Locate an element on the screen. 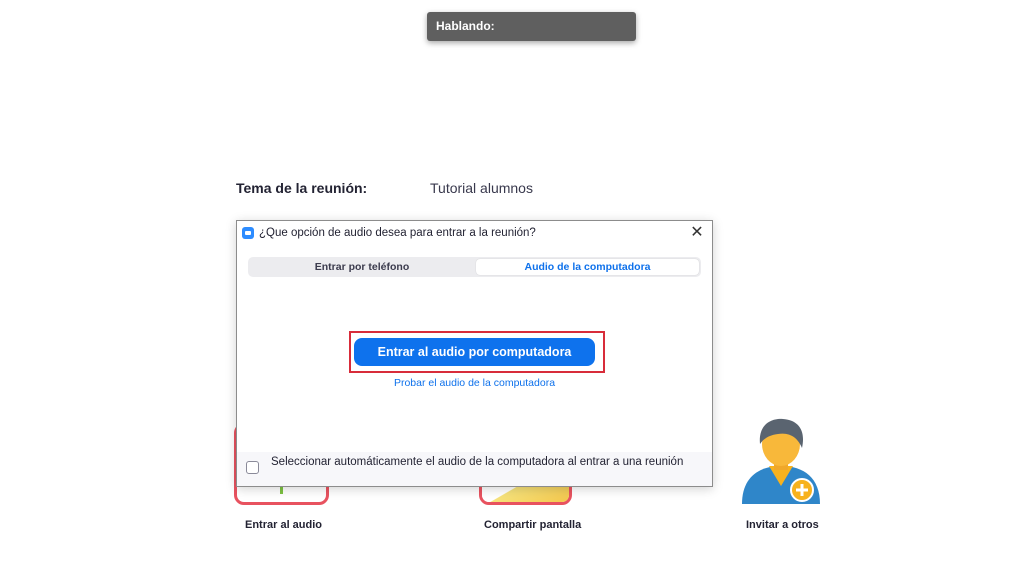 The height and width of the screenshot is (573, 1024). meeting-info: Tema de la reunión: Tutorial alumnos is located at coordinates (476, 188).